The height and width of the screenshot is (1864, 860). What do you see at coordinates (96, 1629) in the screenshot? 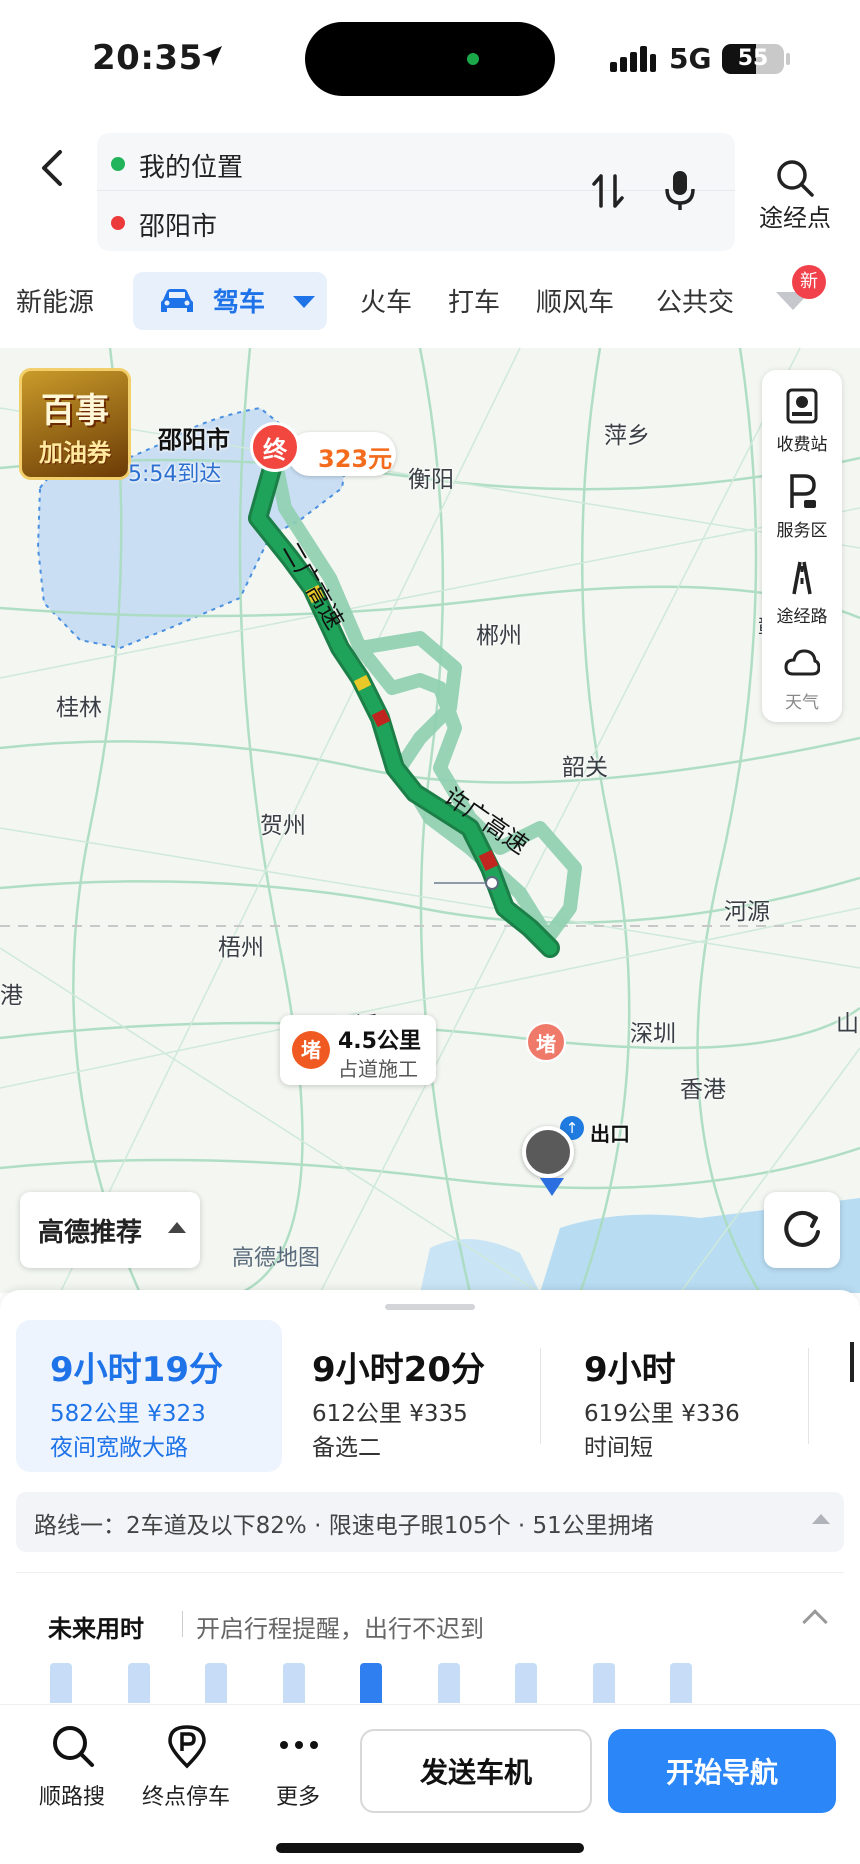
I see `future-time-title: 未来用时` at bounding box center [96, 1629].